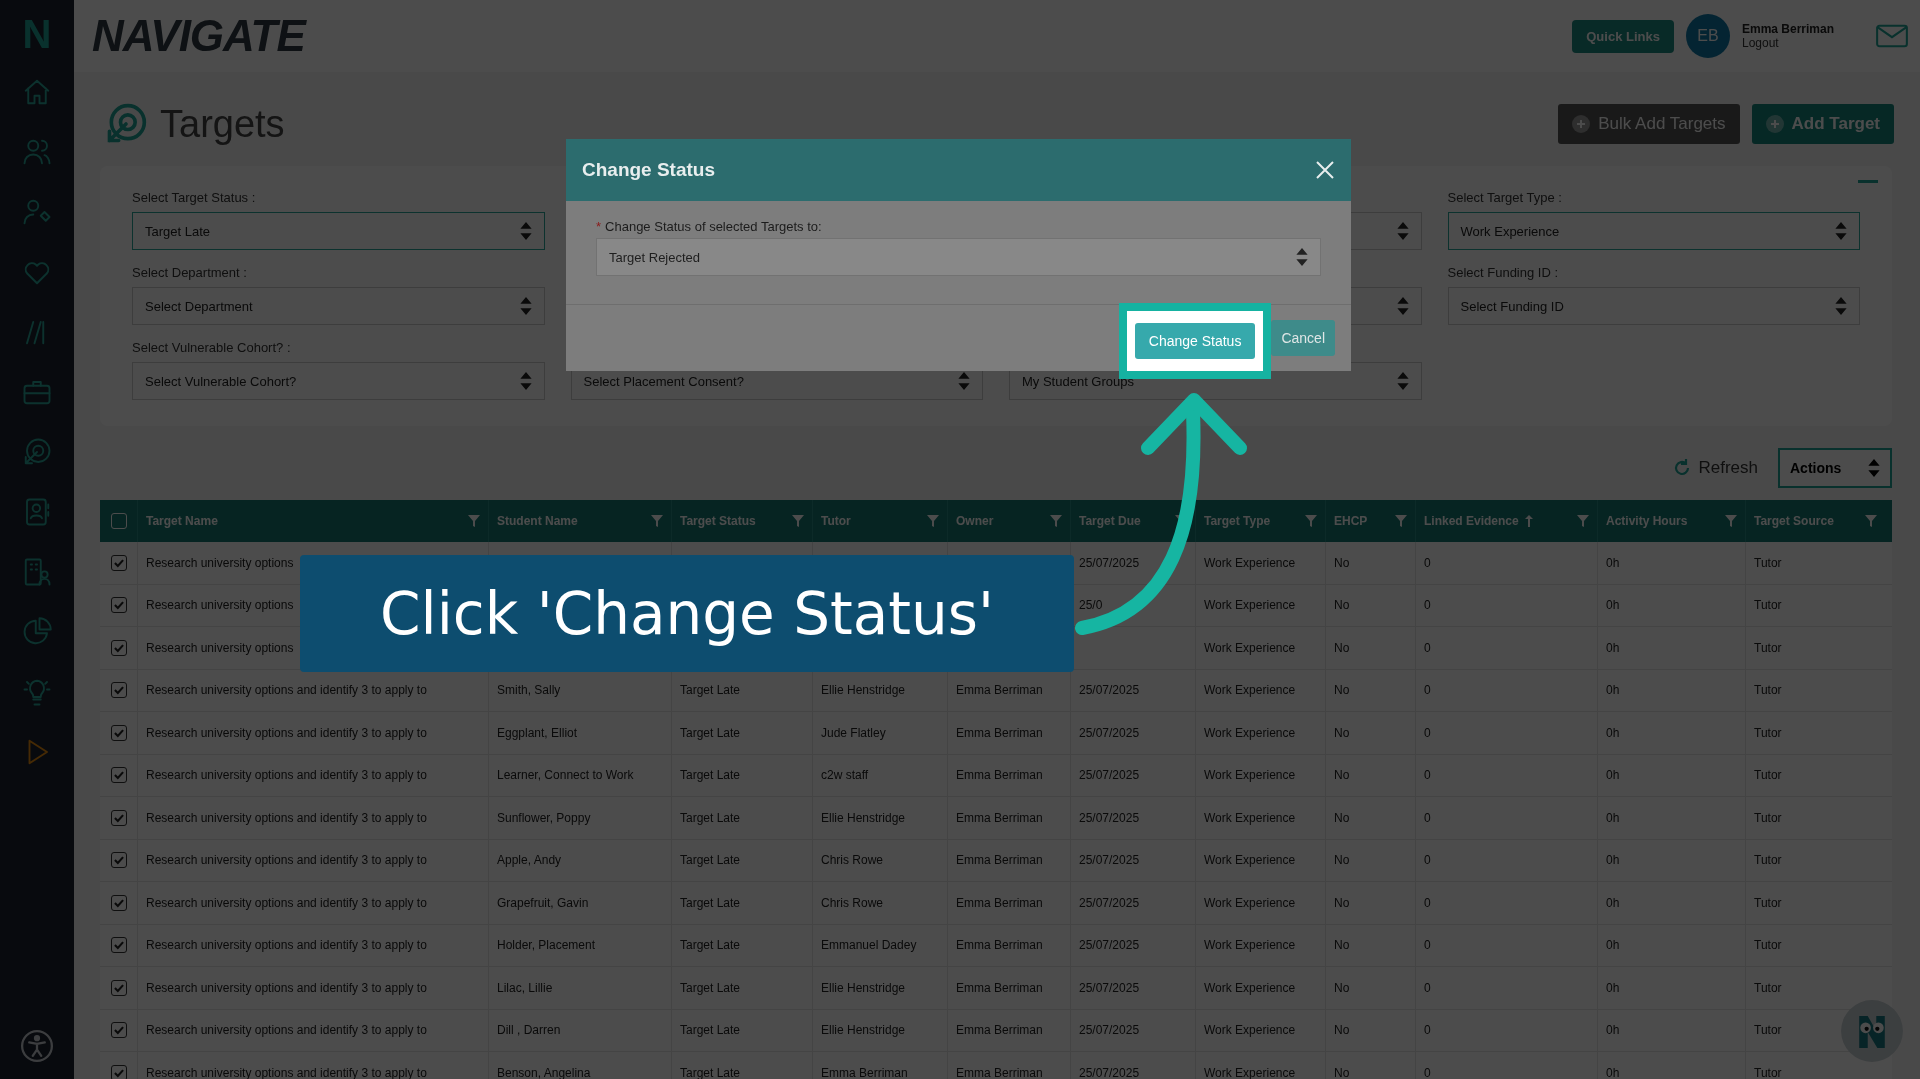 The image size is (1920, 1079). I want to click on filter-label: Select Target Type :, so click(1504, 197).